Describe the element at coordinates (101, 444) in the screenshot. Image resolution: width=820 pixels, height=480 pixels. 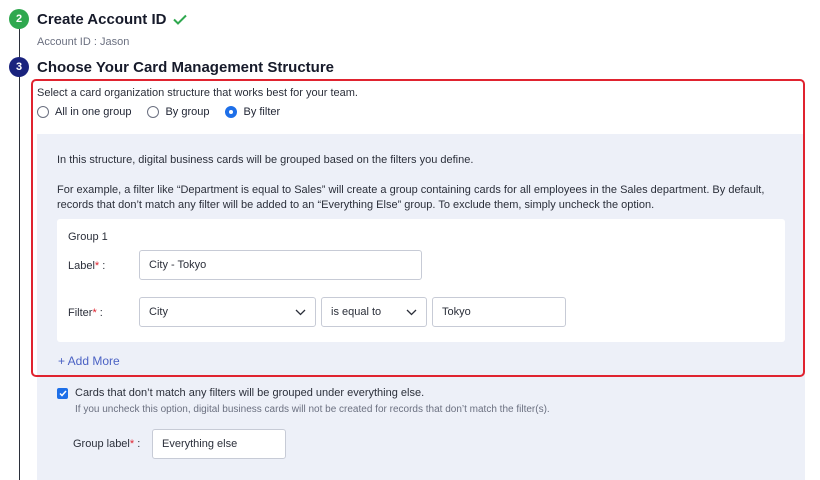
I see `group-label-text: Group label` at that location.